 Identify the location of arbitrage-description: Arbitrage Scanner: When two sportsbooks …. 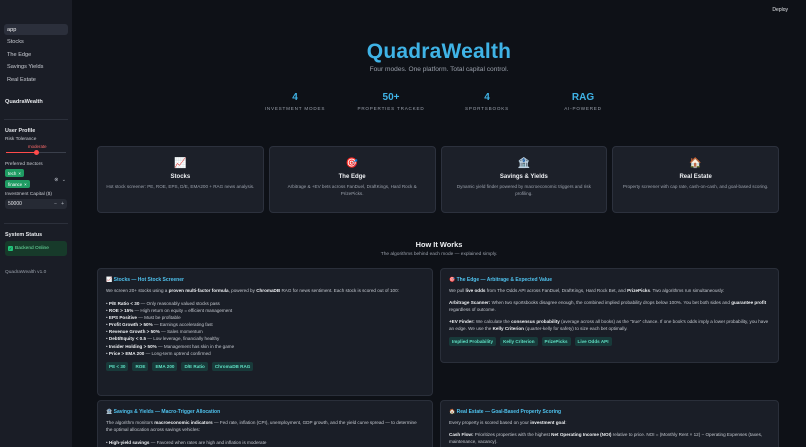
(608, 305).